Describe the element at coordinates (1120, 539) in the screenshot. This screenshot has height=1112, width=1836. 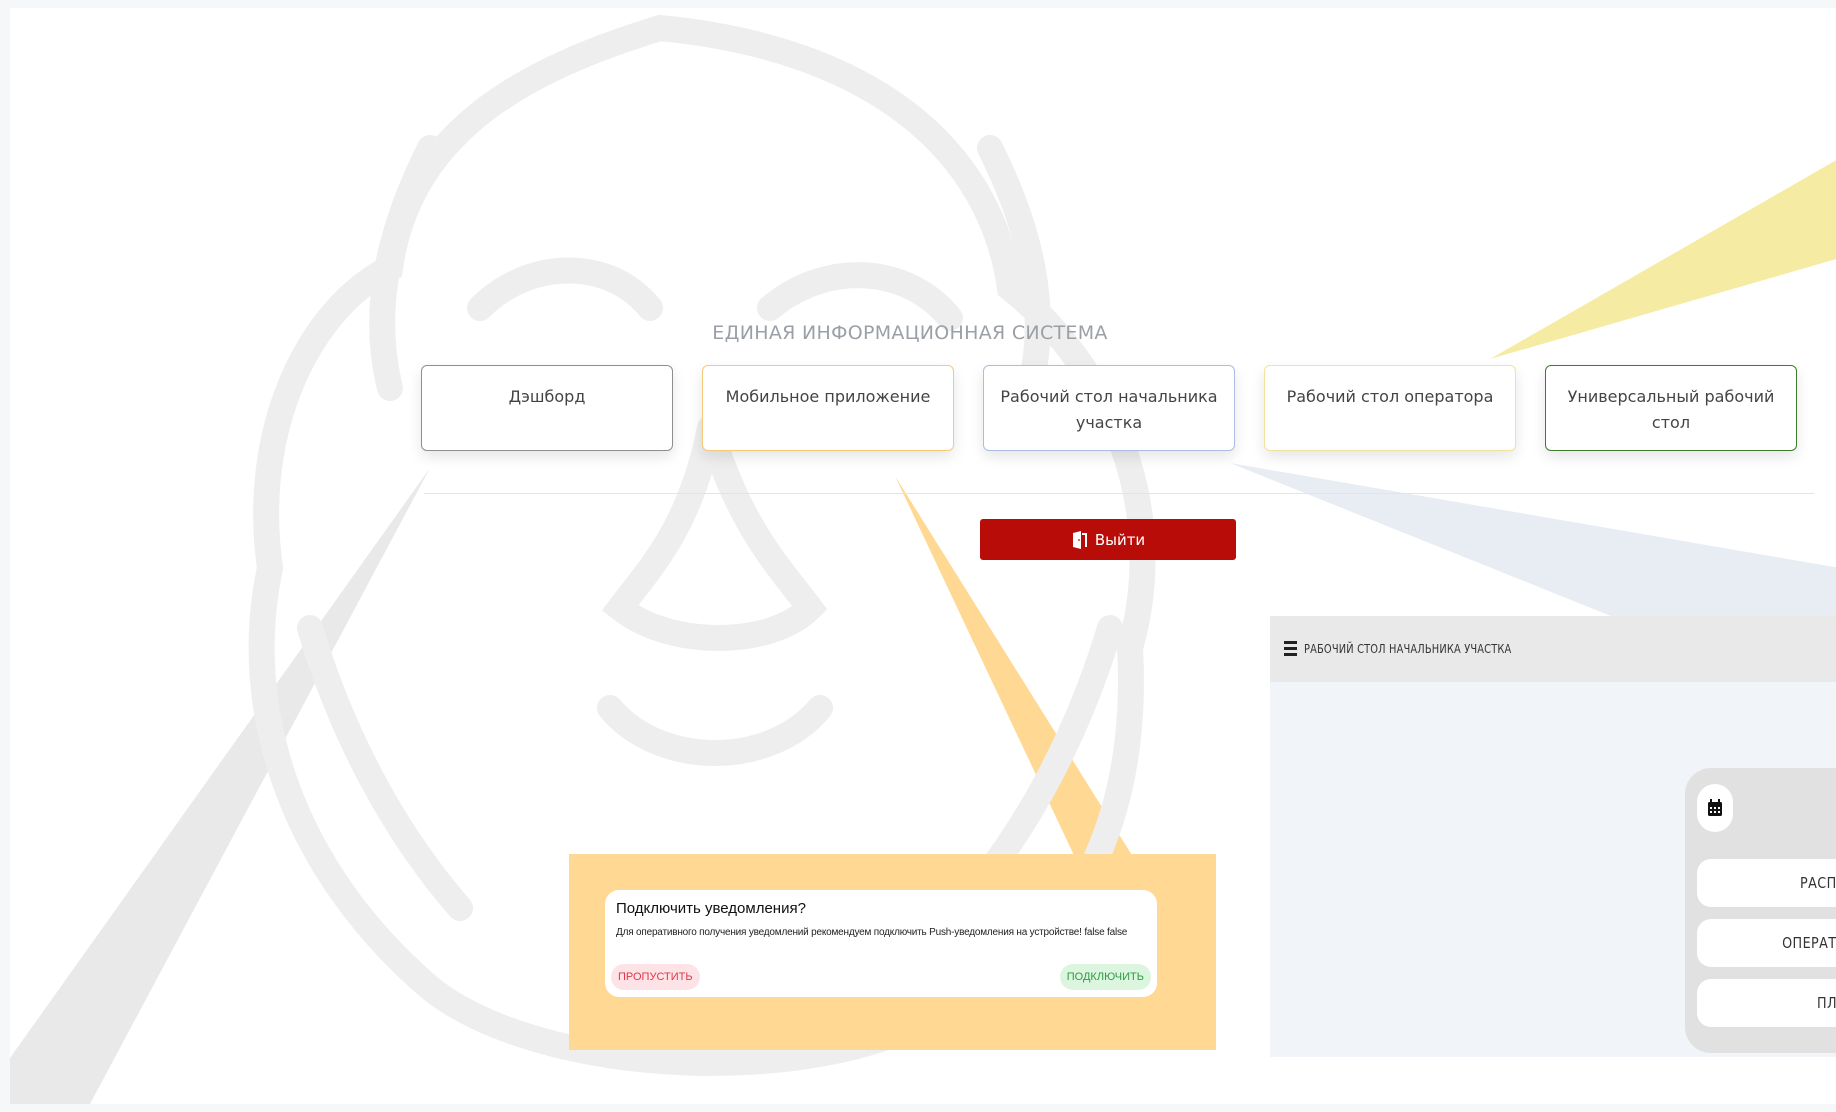
I see `logout-label: Выйти` at that location.